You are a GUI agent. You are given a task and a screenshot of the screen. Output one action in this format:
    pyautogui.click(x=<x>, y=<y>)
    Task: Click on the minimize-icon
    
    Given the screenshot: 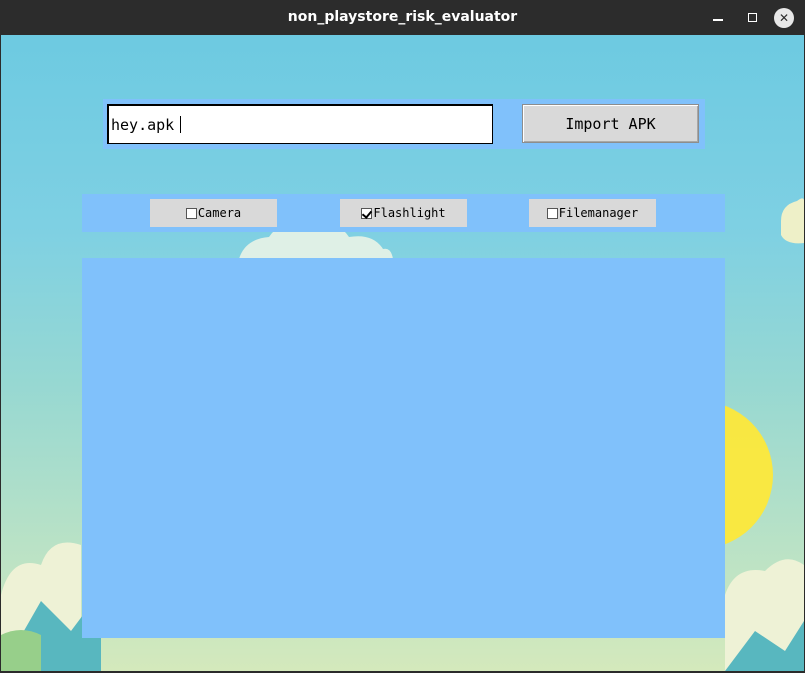 What is the action you would take?
    pyautogui.click(x=718, y=19)
    